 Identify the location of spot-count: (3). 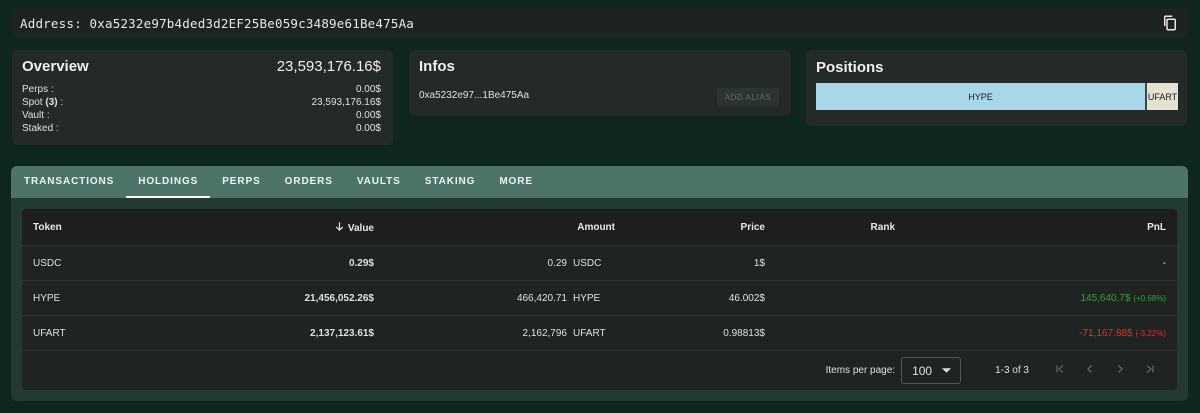
(51, 102).